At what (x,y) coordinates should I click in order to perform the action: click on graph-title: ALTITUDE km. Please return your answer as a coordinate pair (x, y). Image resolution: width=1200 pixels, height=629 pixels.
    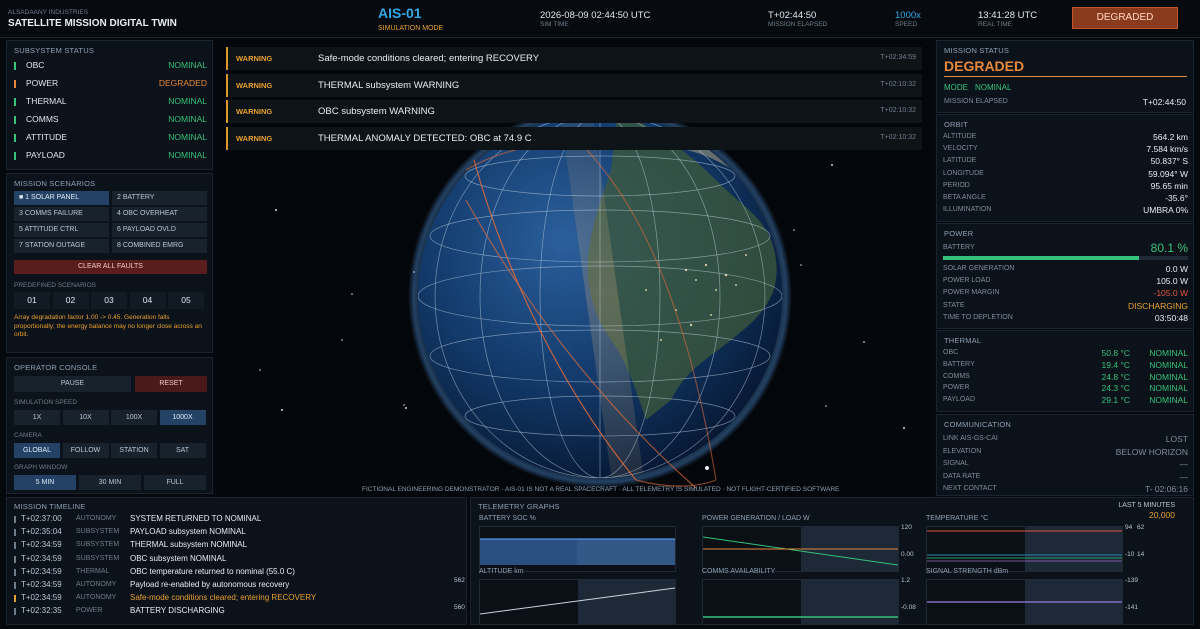
    Looking at the image, I should click on (501, 571).